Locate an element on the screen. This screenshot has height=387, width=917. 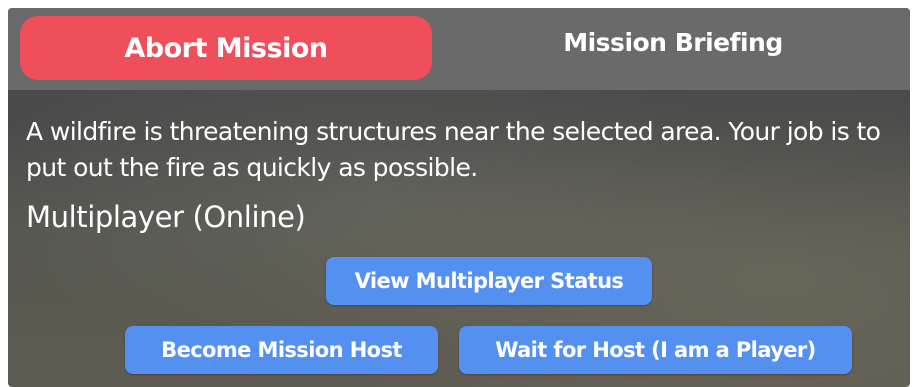
become-mission-host-button: Become Mission Host is located at coordinates (281, 350).